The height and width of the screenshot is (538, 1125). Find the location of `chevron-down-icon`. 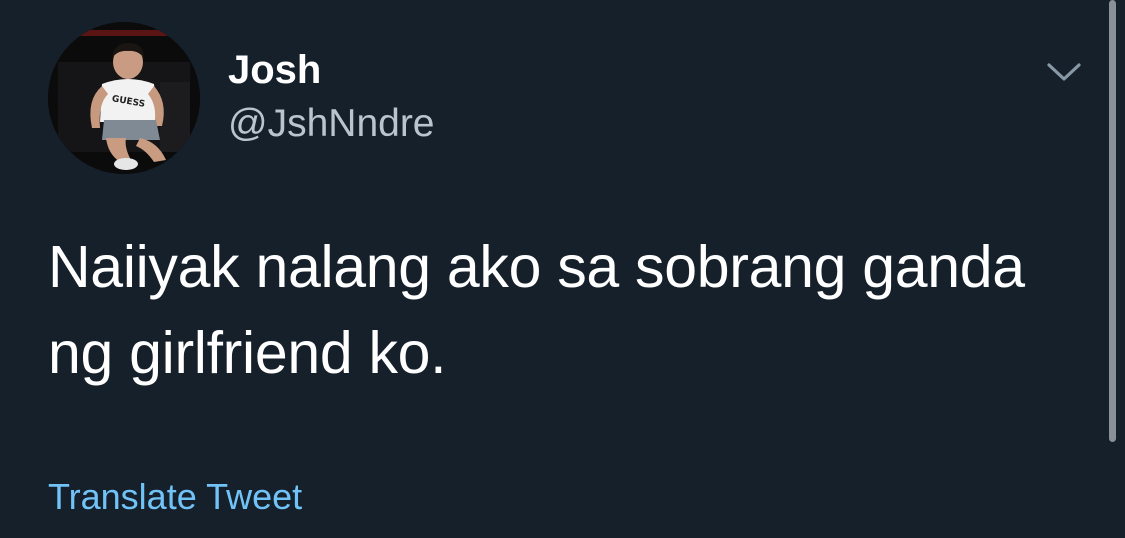

chevron-down-icon is located at coordinates (1064, 72).